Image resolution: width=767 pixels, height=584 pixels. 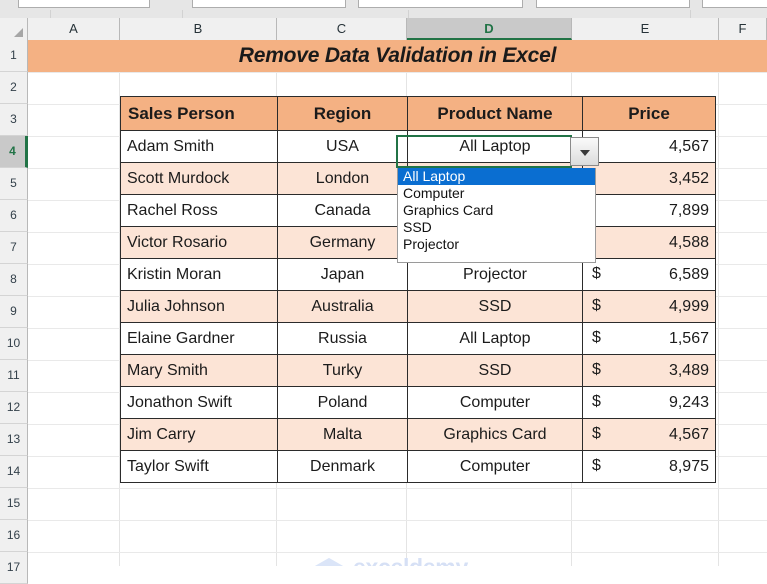 What do you see at coordinates (495, 434) in the screenshot?
I see `cell-product-name: Graphics Card` at bounding box center [495, 434].